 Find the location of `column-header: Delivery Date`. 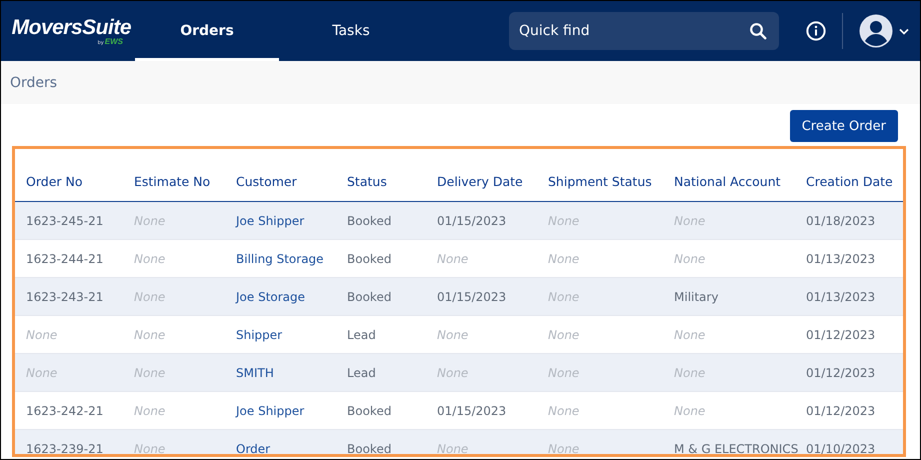

column-header: Delivery Date is located at coordinates (481, 181).